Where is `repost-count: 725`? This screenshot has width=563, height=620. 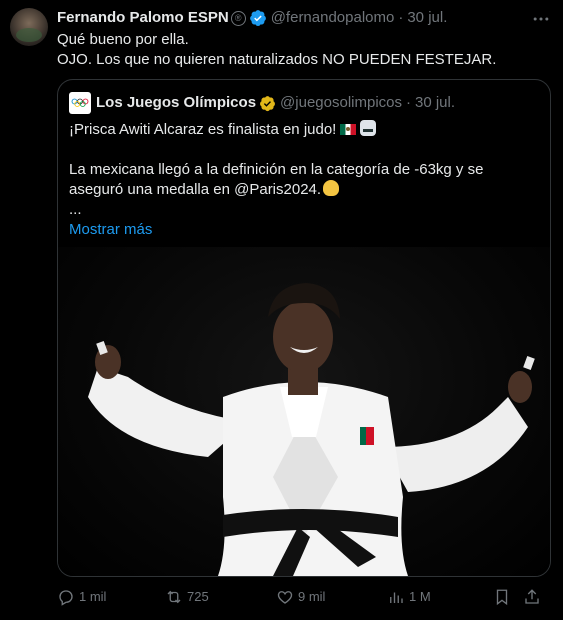 repost-count: 725 is located at coordinates (198, 596).